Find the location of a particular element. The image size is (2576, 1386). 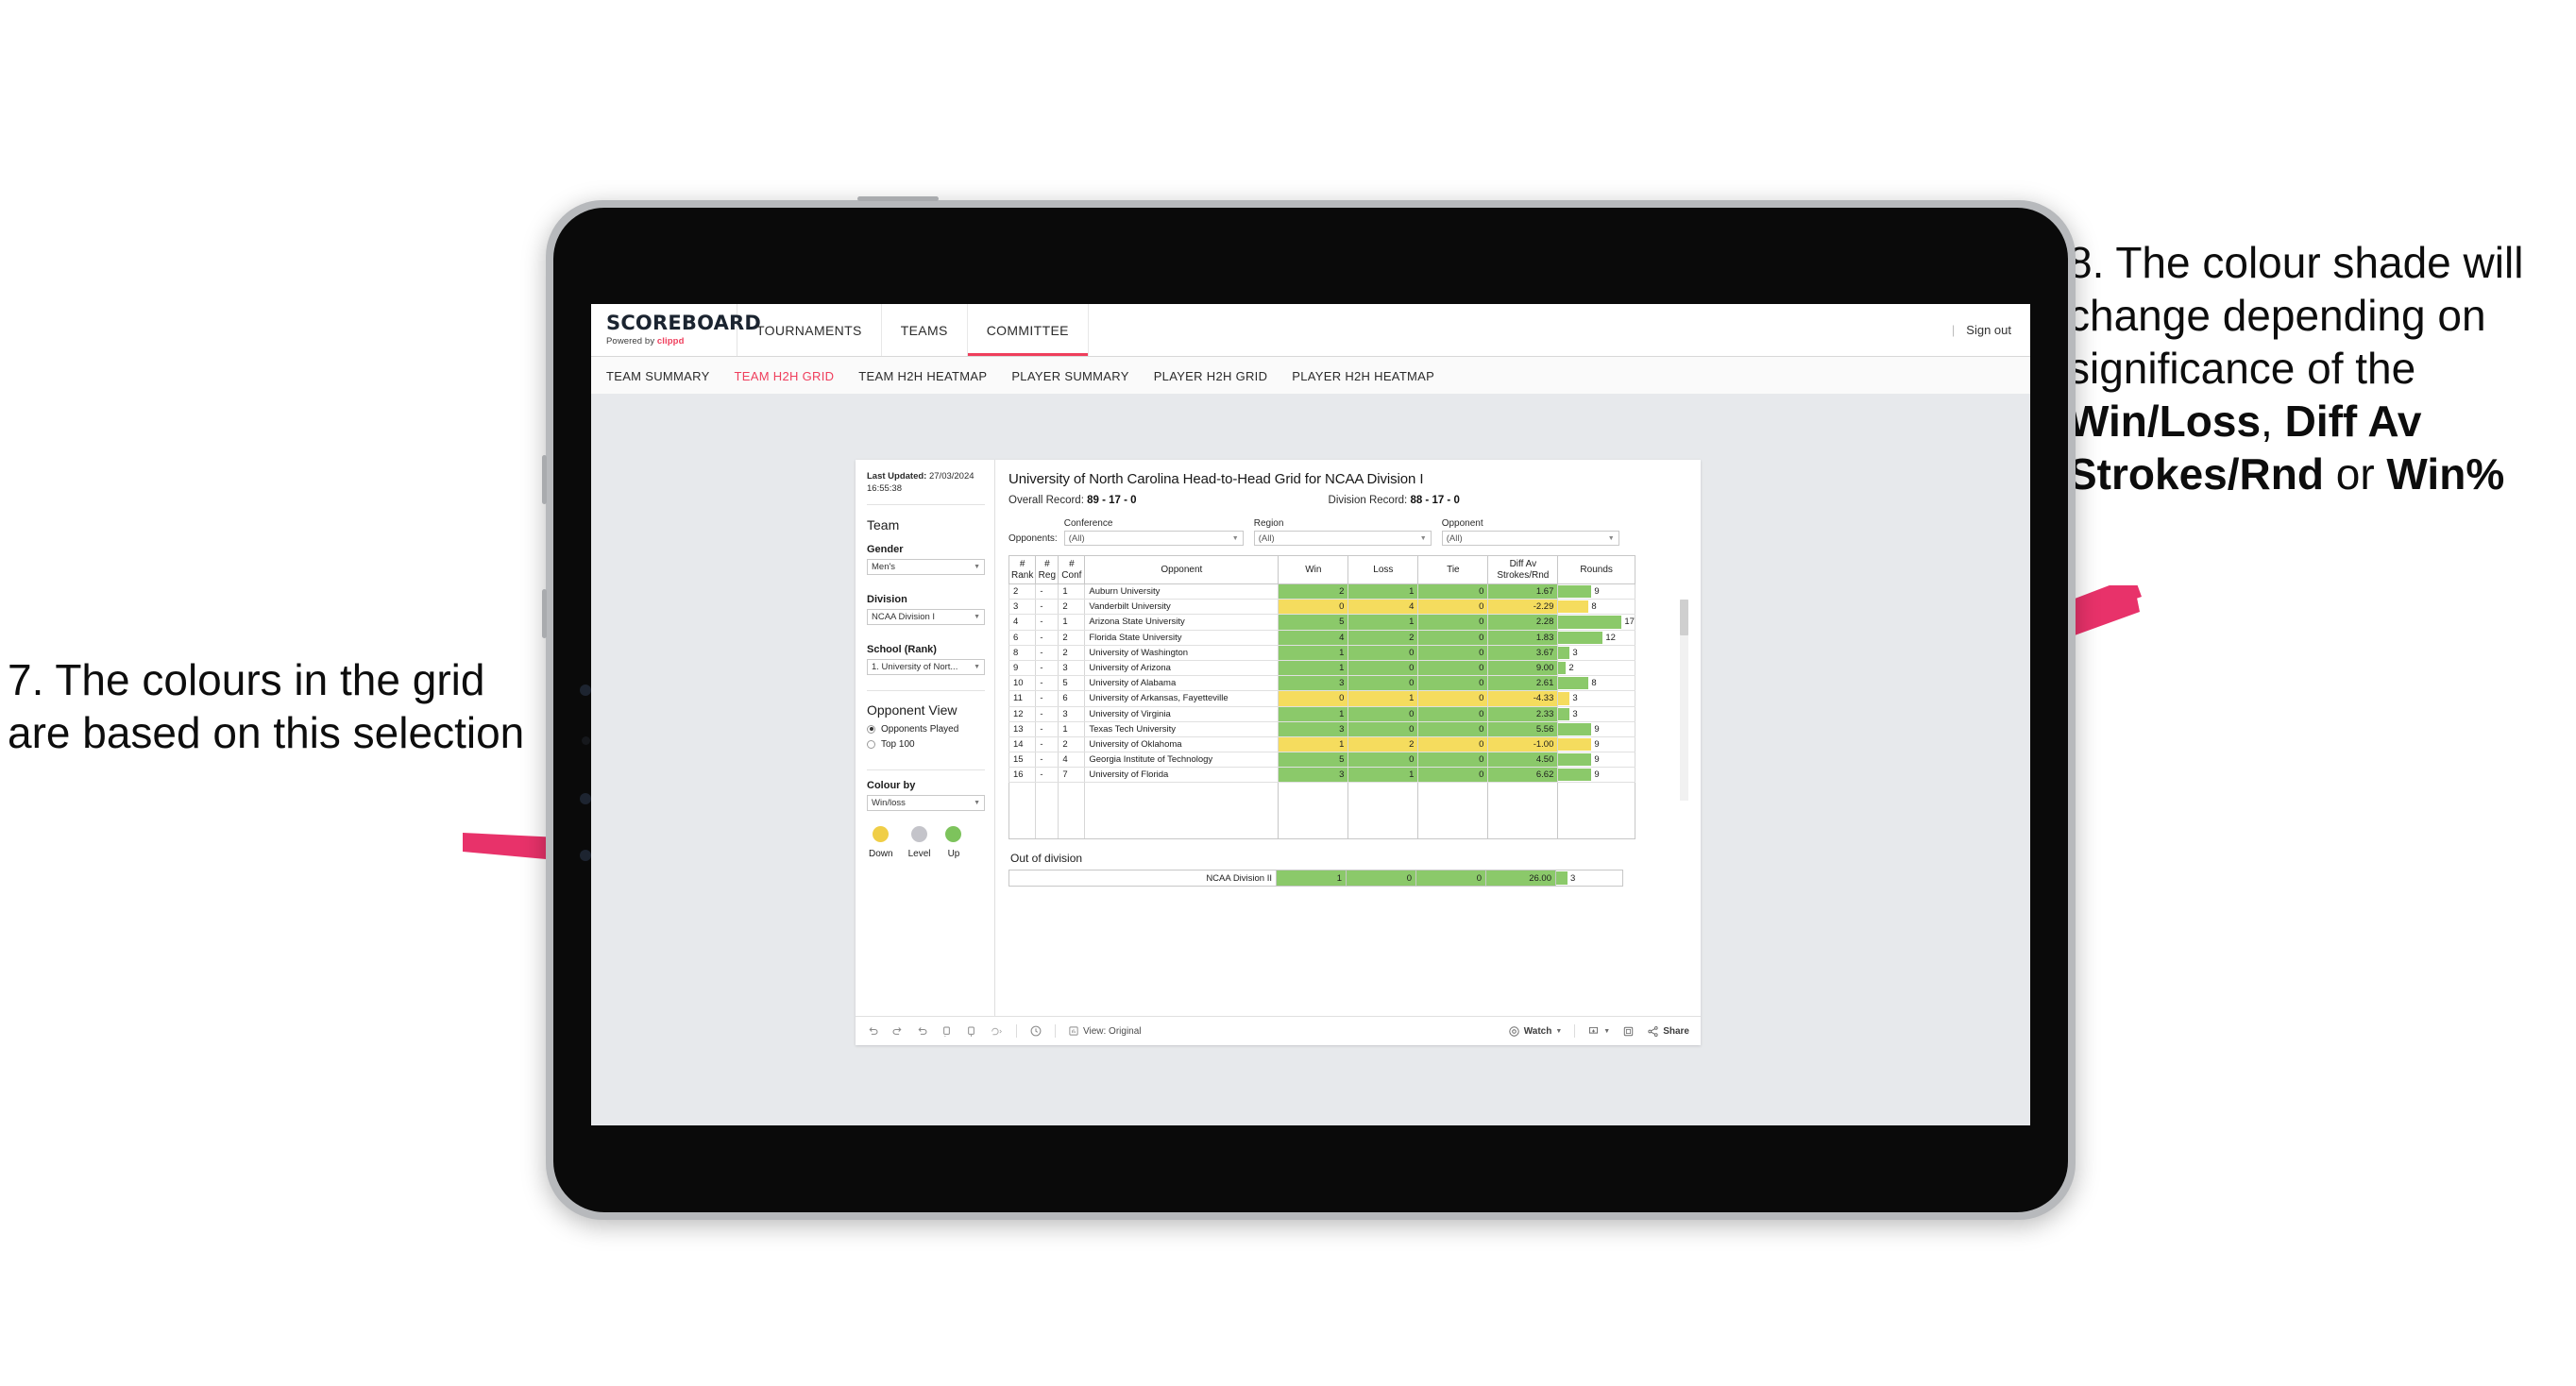

redo-icon is located at coordinates (897, 1031).